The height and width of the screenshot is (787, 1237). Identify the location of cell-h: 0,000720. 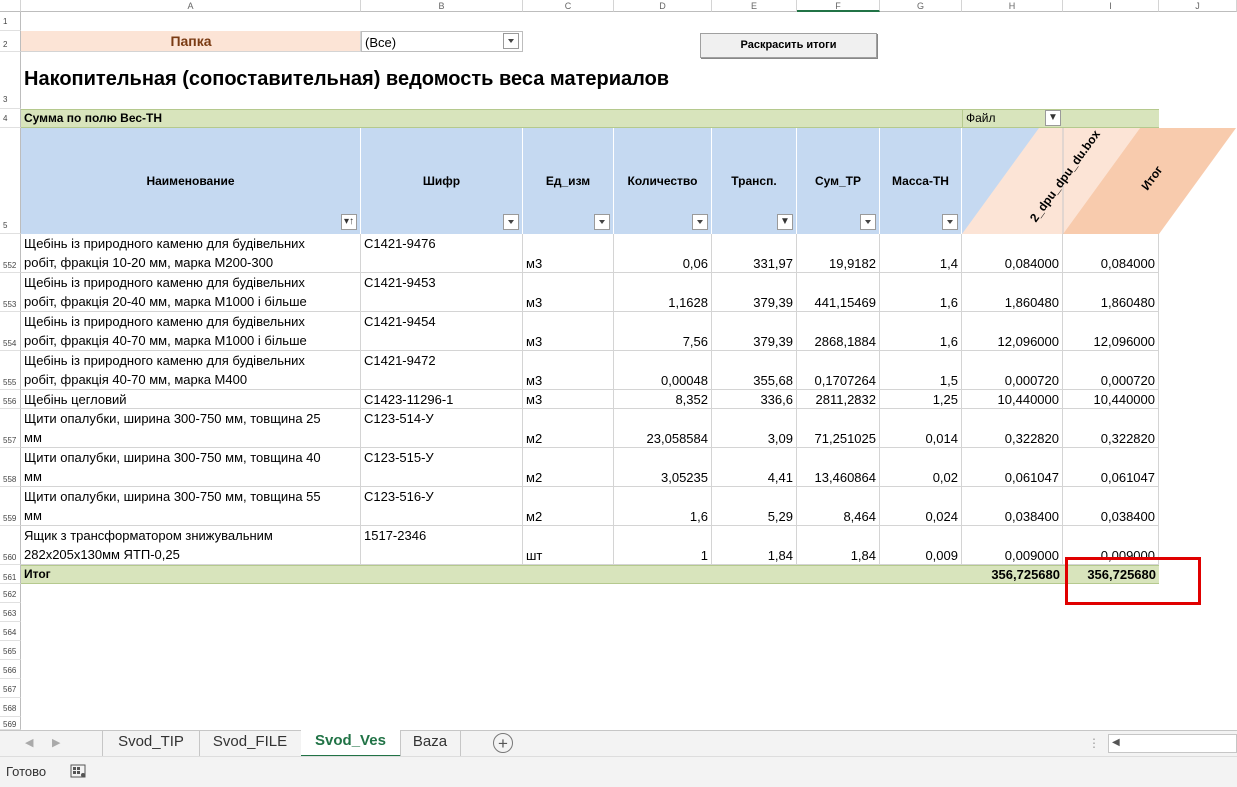
(1012, 370).